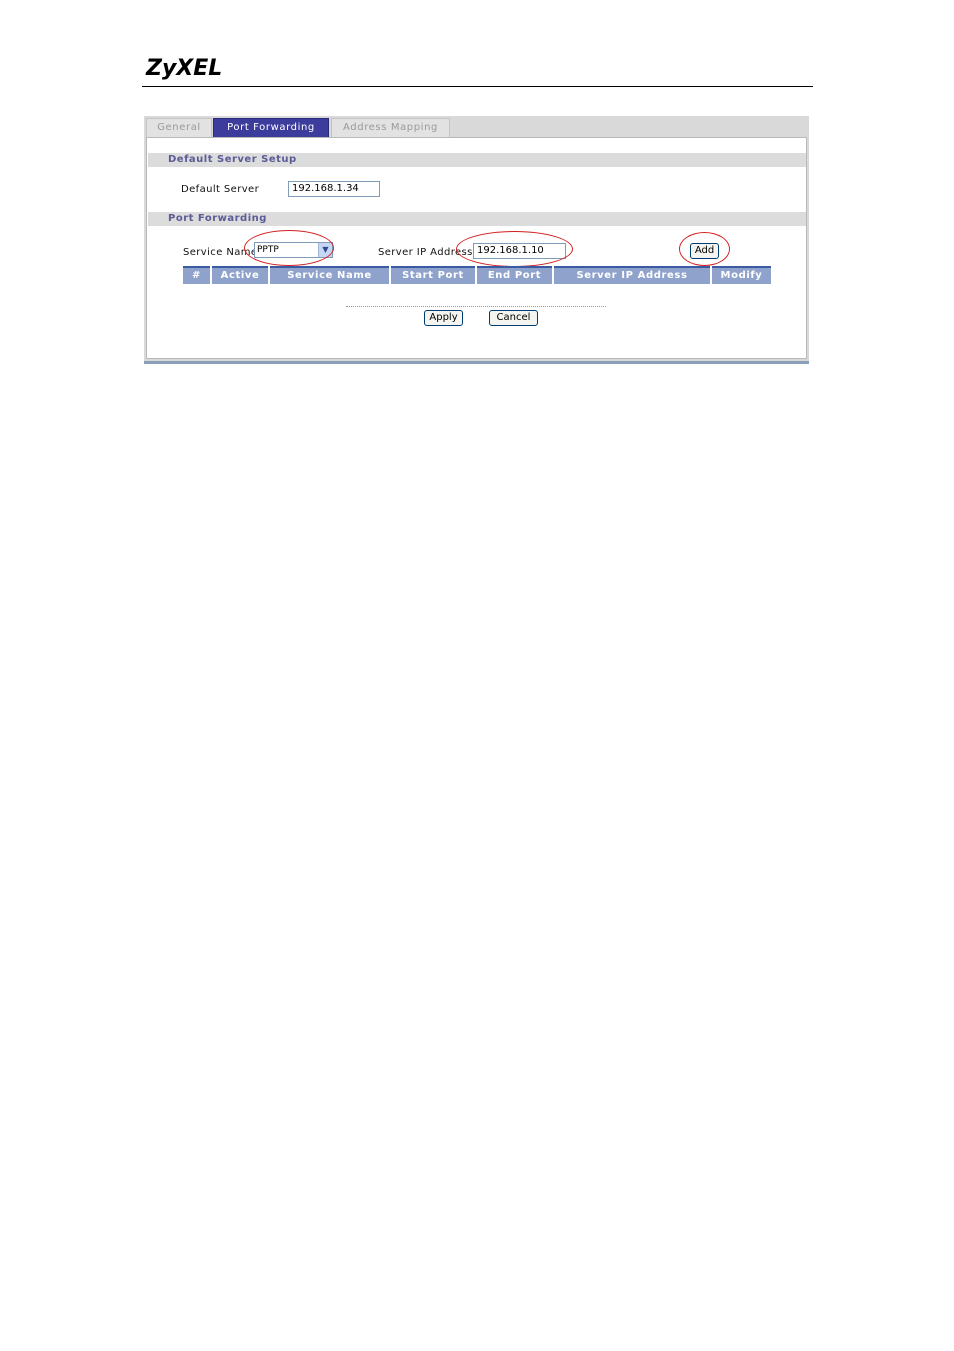  What do you see at coordinates (329, 275) in the screenshot?
I see `column-header-service-name: Service Name` at bounding box center [329, 275].